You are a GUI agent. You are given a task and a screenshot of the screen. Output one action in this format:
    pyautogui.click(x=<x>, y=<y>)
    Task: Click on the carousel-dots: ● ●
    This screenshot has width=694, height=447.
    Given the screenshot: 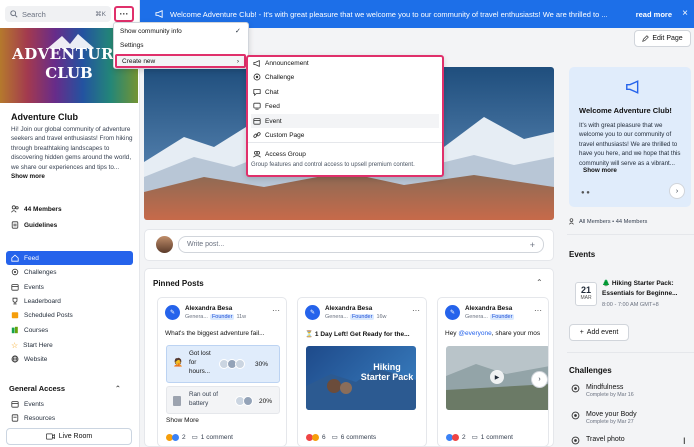 What is the action you would take?
    pyautogui.click(x=585, y=193)
    